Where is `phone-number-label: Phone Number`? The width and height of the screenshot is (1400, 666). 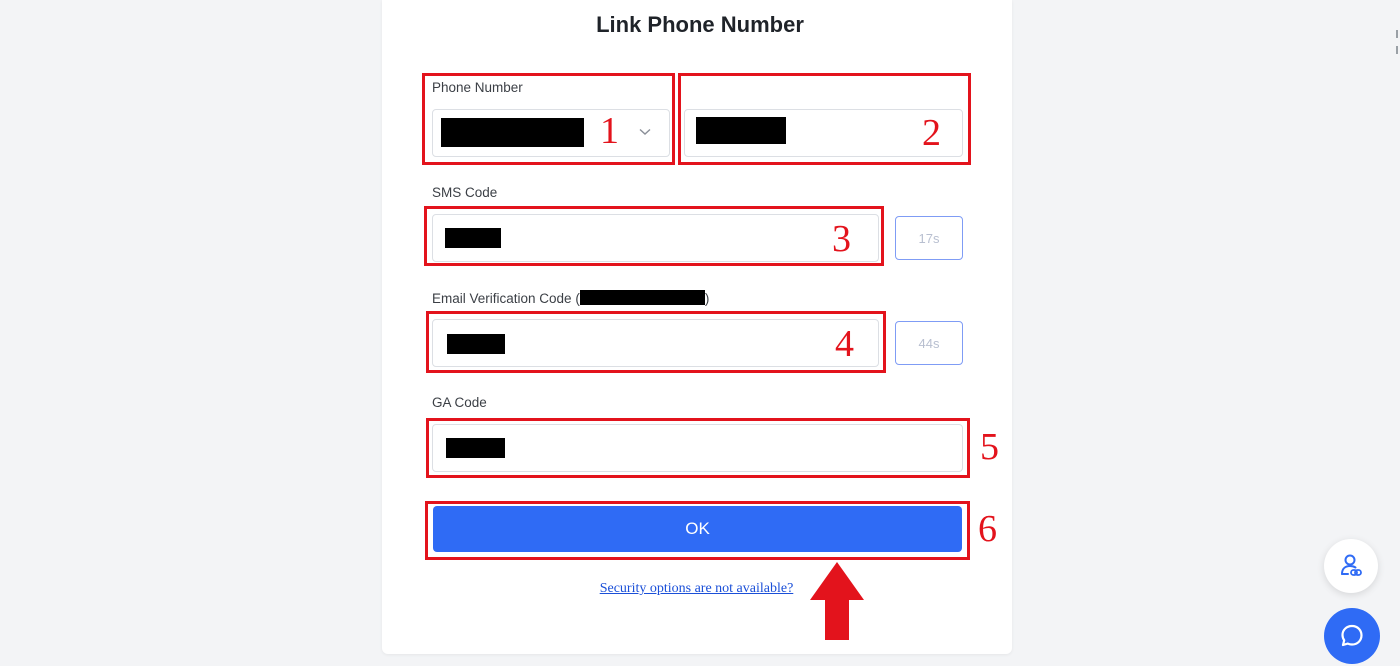
phone-number-label: Phone Number is located at coordinates (477, 87).